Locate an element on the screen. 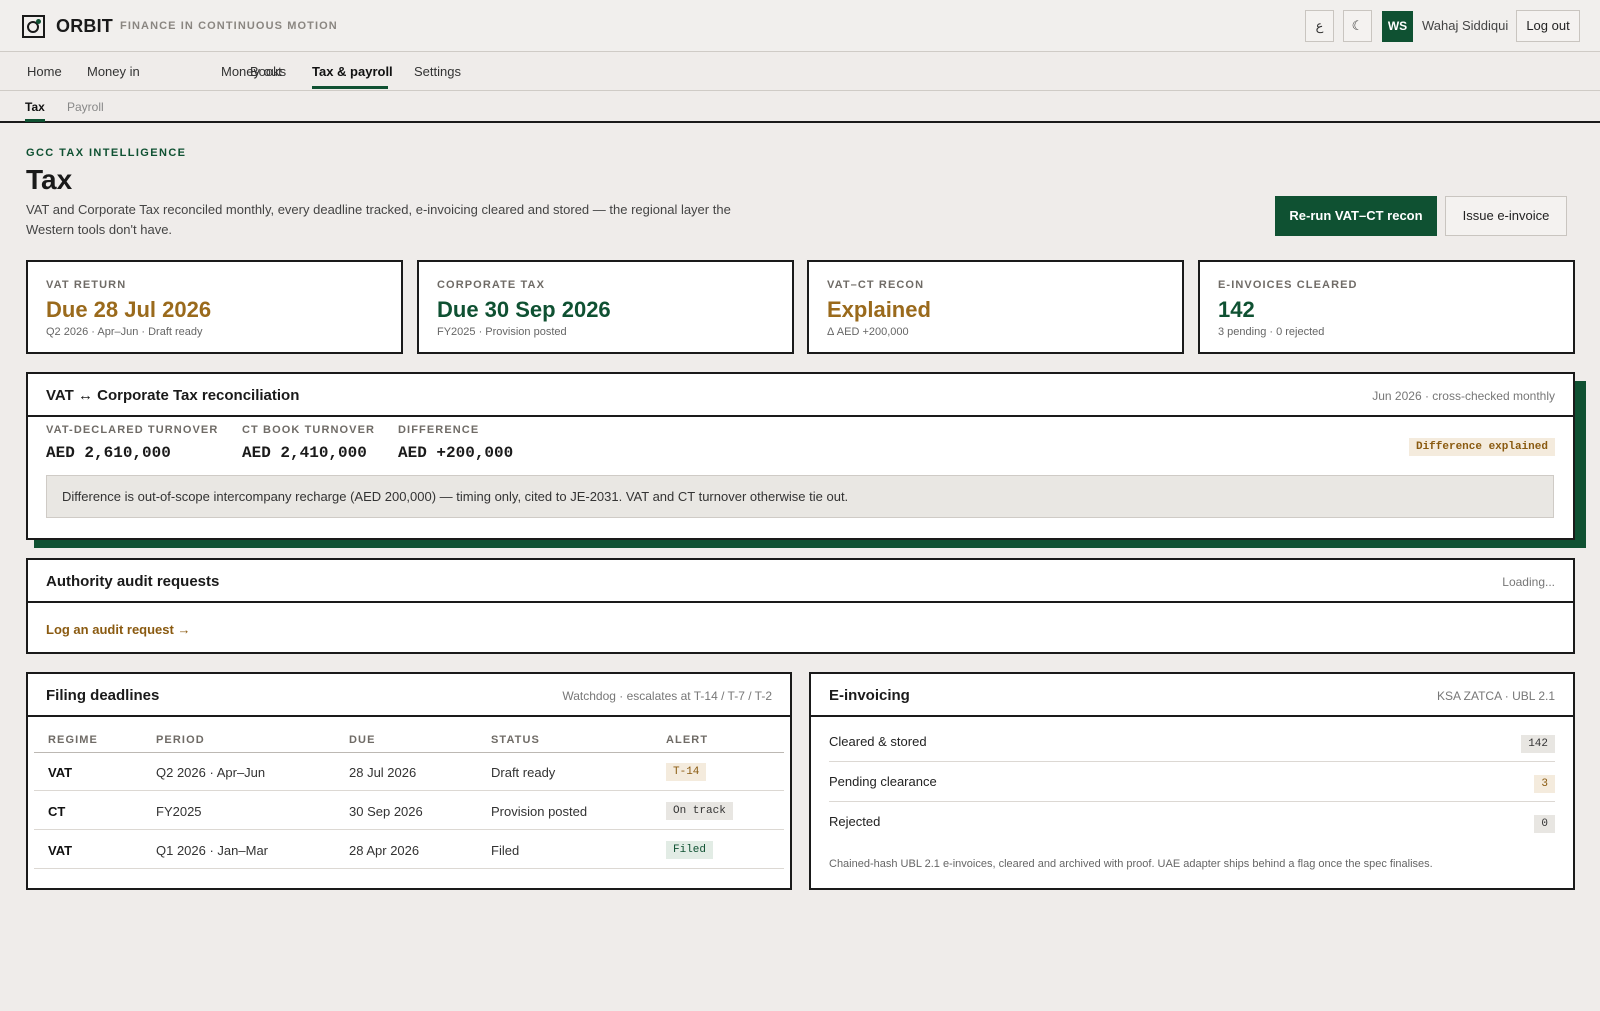  period-cell: FY2025 is located at coordinates (179, 811).